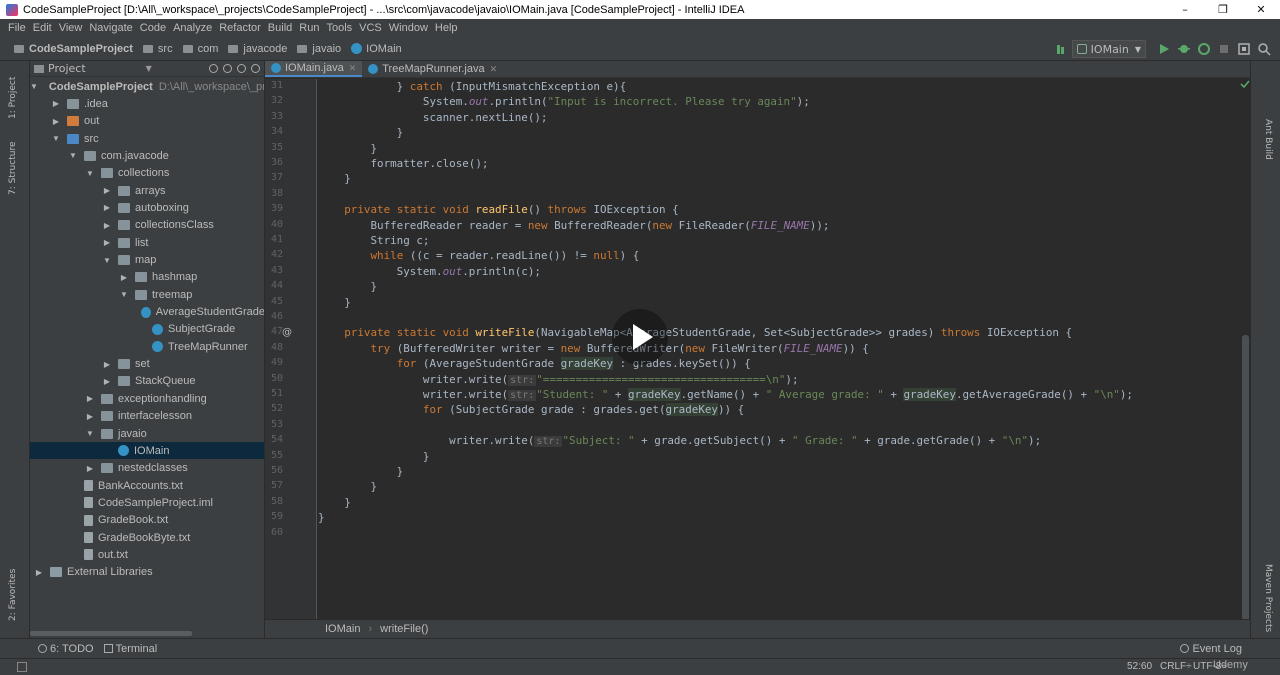  Describe the element at coordinates (147, 398) in the screenshot. I see `tree-item: ▶ exceptionhandling` at that location.